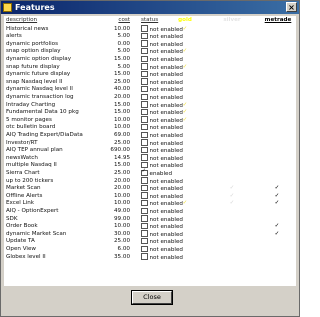  Describe the element at coordinates (58, 20) in the screenshot. I see `col-header-description: description` at that location.